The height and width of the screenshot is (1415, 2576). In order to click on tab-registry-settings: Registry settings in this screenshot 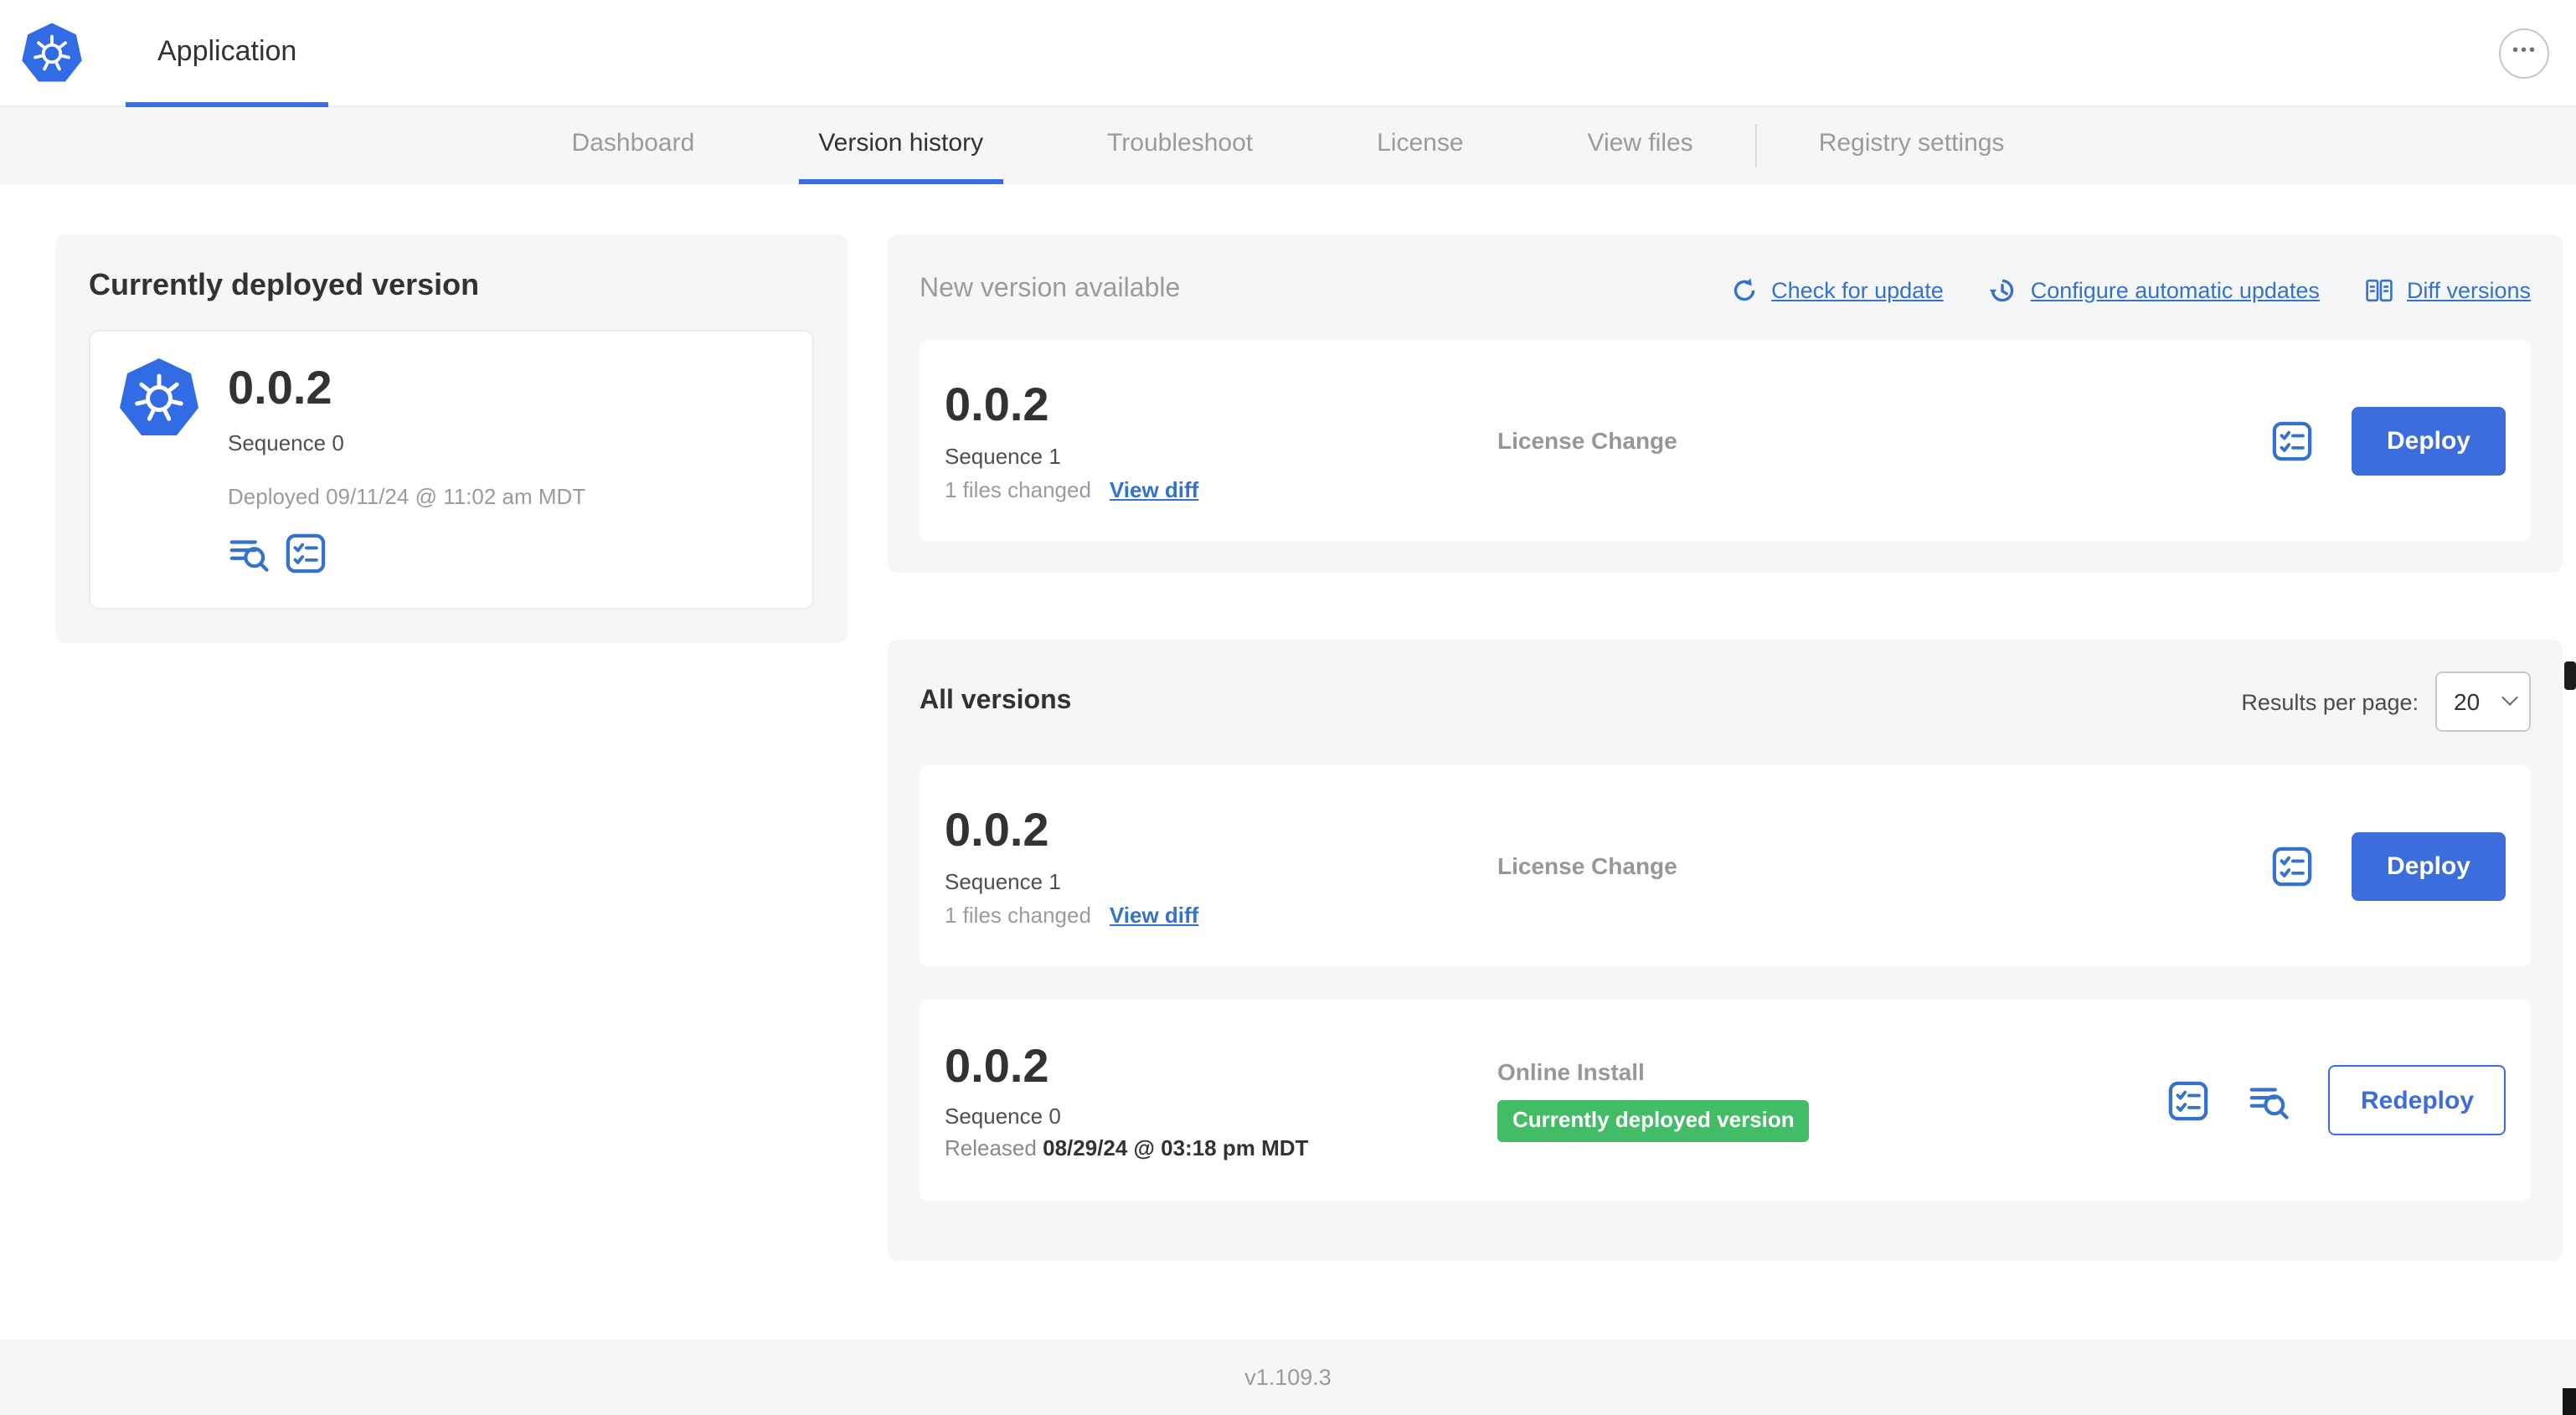, I will do `click(1912, 145)`.